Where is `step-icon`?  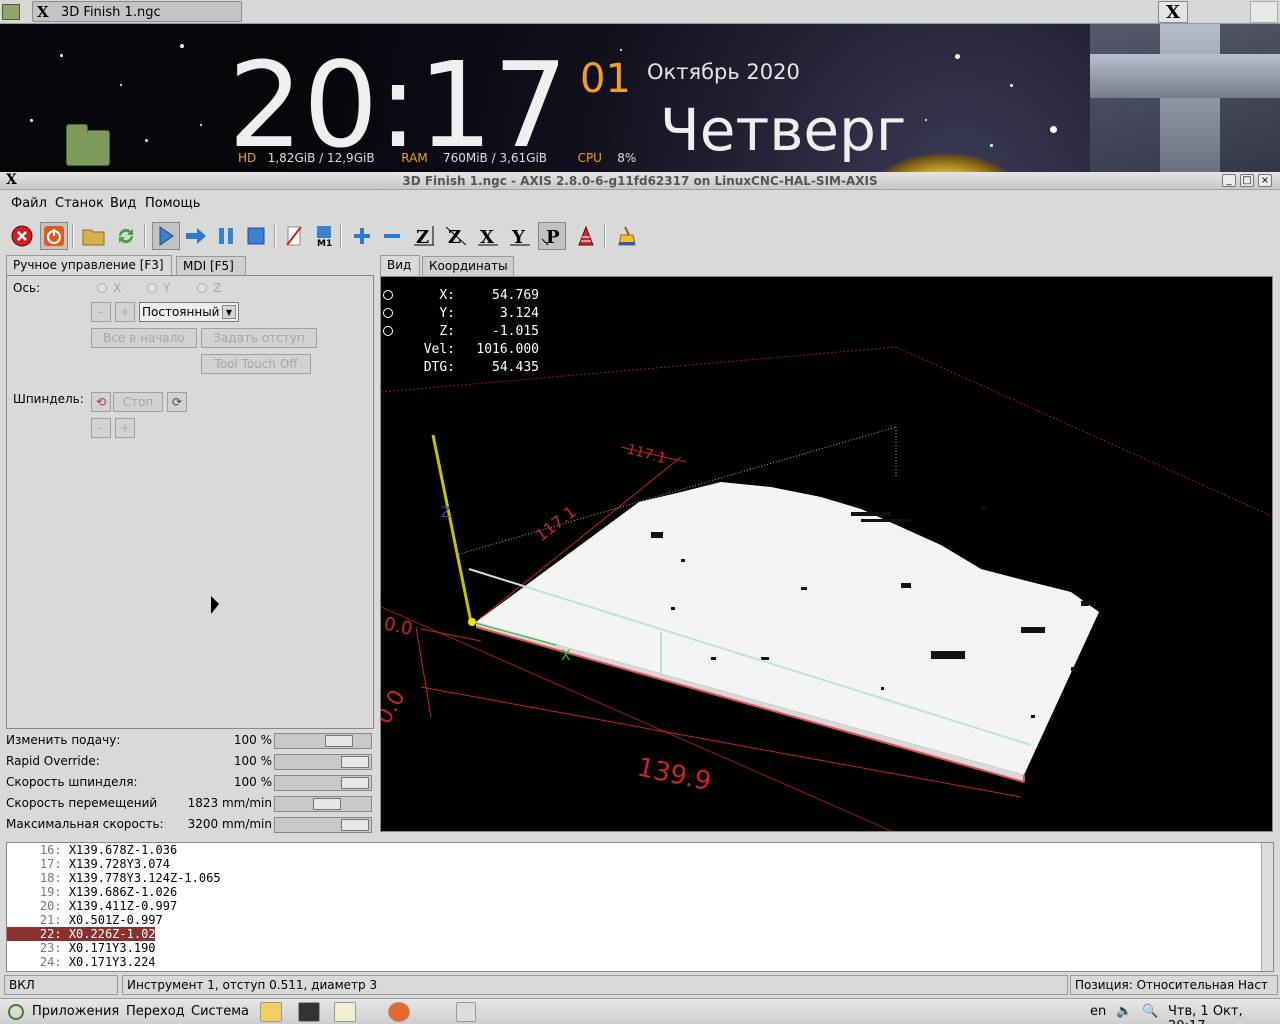
step-icon is located at coordinates (196, 236).